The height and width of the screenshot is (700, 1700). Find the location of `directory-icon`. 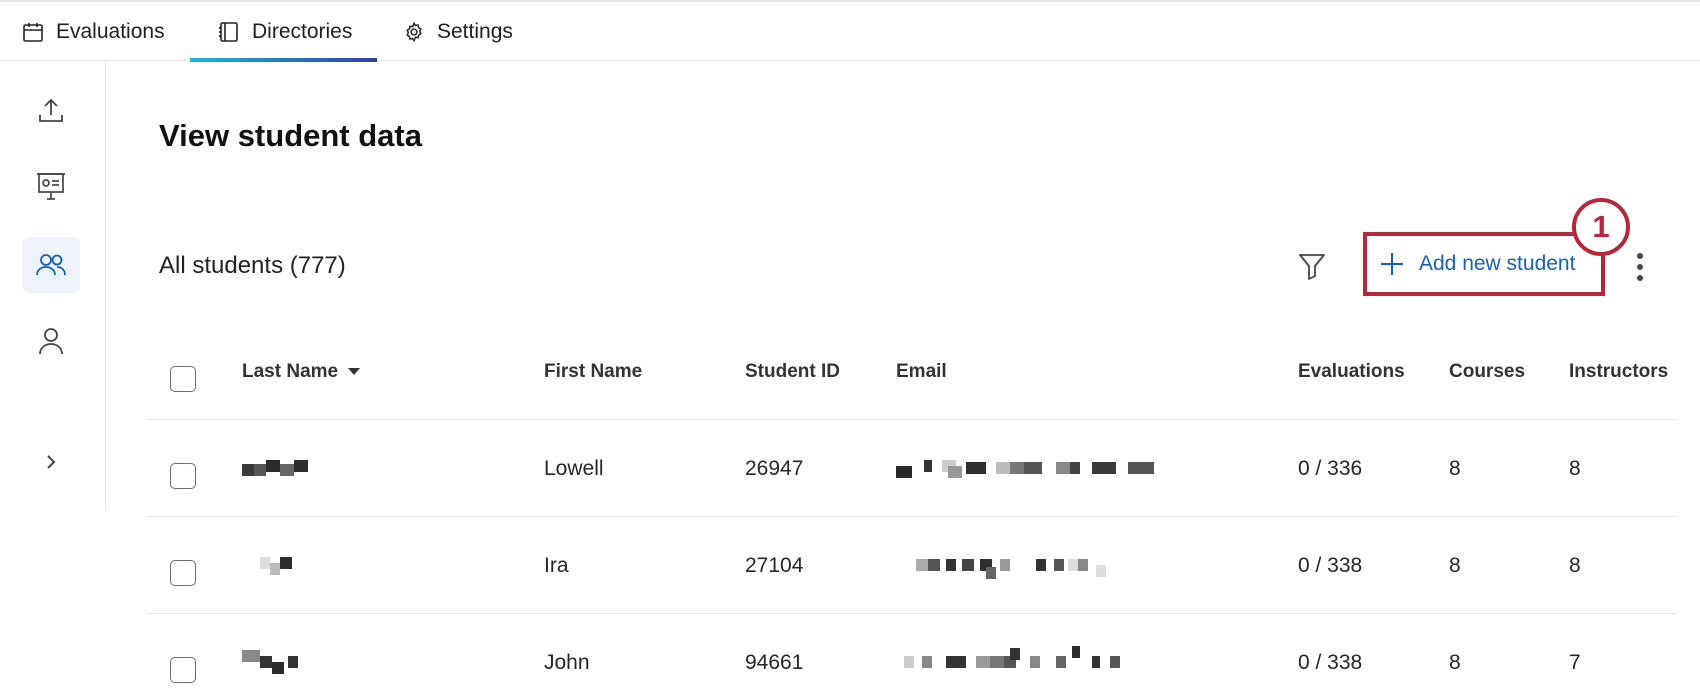

directory-icon is located at coordinates (228, 31).